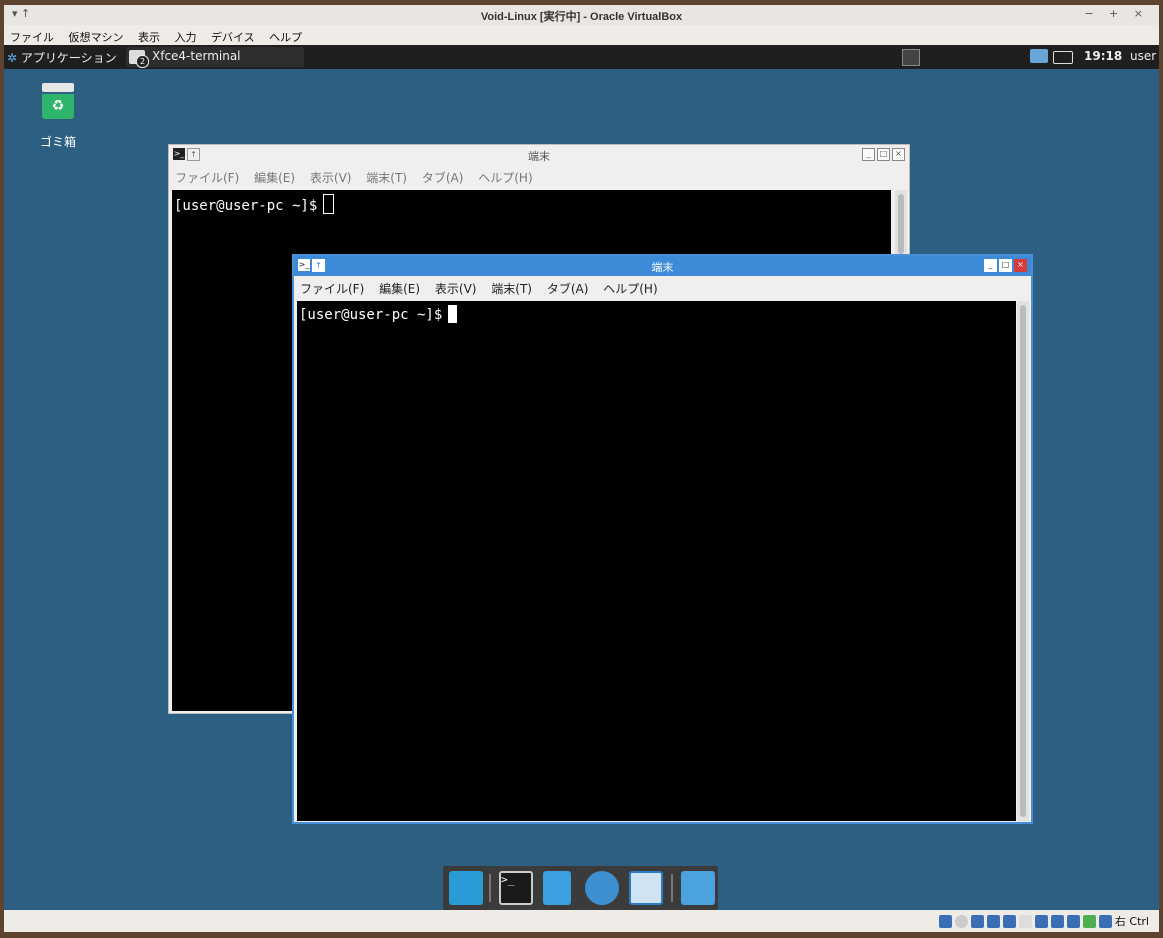 The height and width of the screenshot is (938, 1163). Describe the element at coordinates (602, 888) in the screenshot. I see `web-browser-icon` at that location.